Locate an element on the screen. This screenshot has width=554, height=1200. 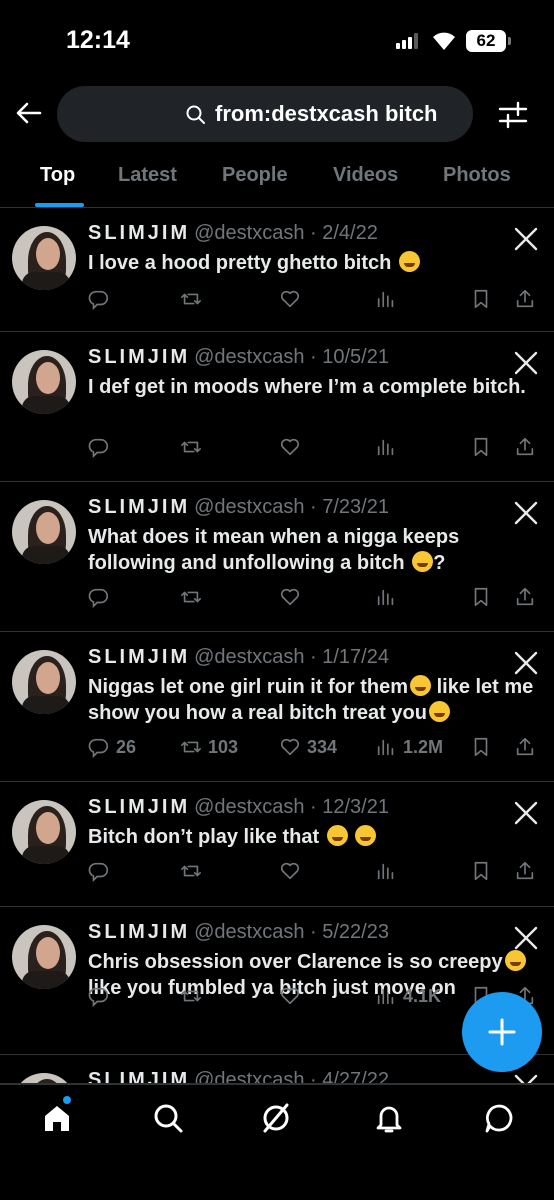
messages-icon is located at coordinates (499, 1118).